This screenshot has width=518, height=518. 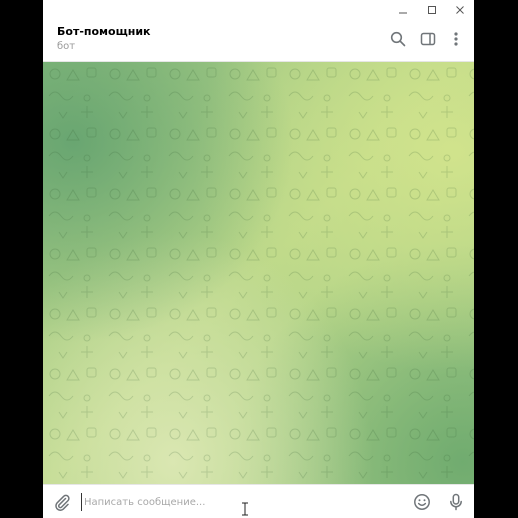 I want to click on maximize-button, so click(x=432, y=10).